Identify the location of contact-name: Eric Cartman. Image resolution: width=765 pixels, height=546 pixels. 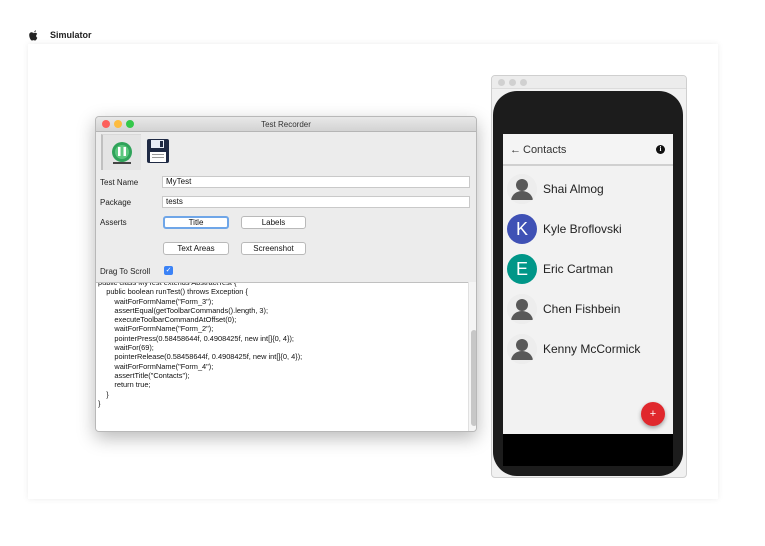
(578, 269).